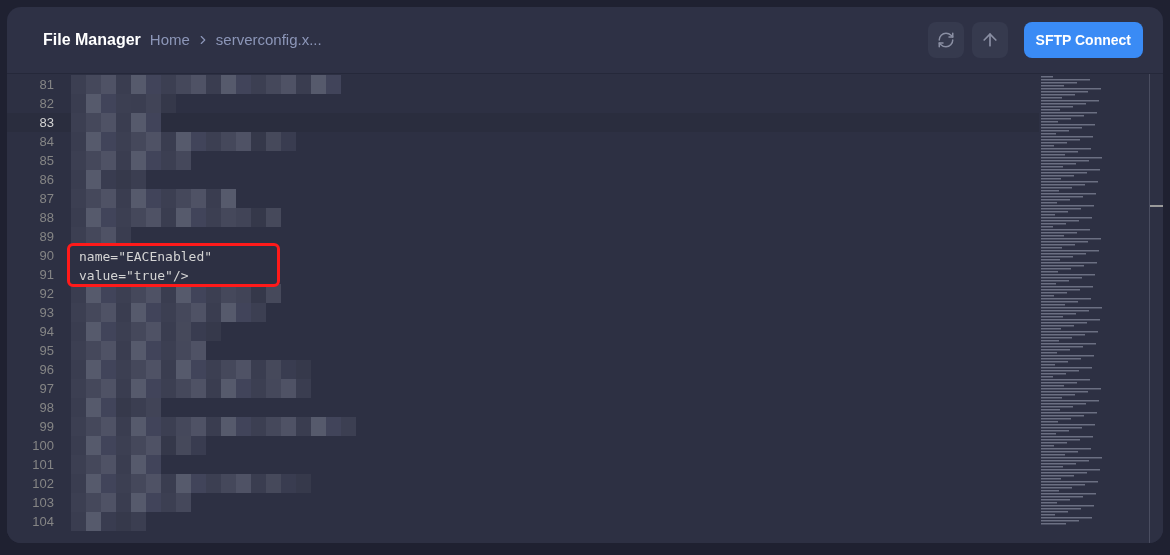 This screenshot has height=555, width=1170. I want to click on line-number: 95, so click(46, 350).